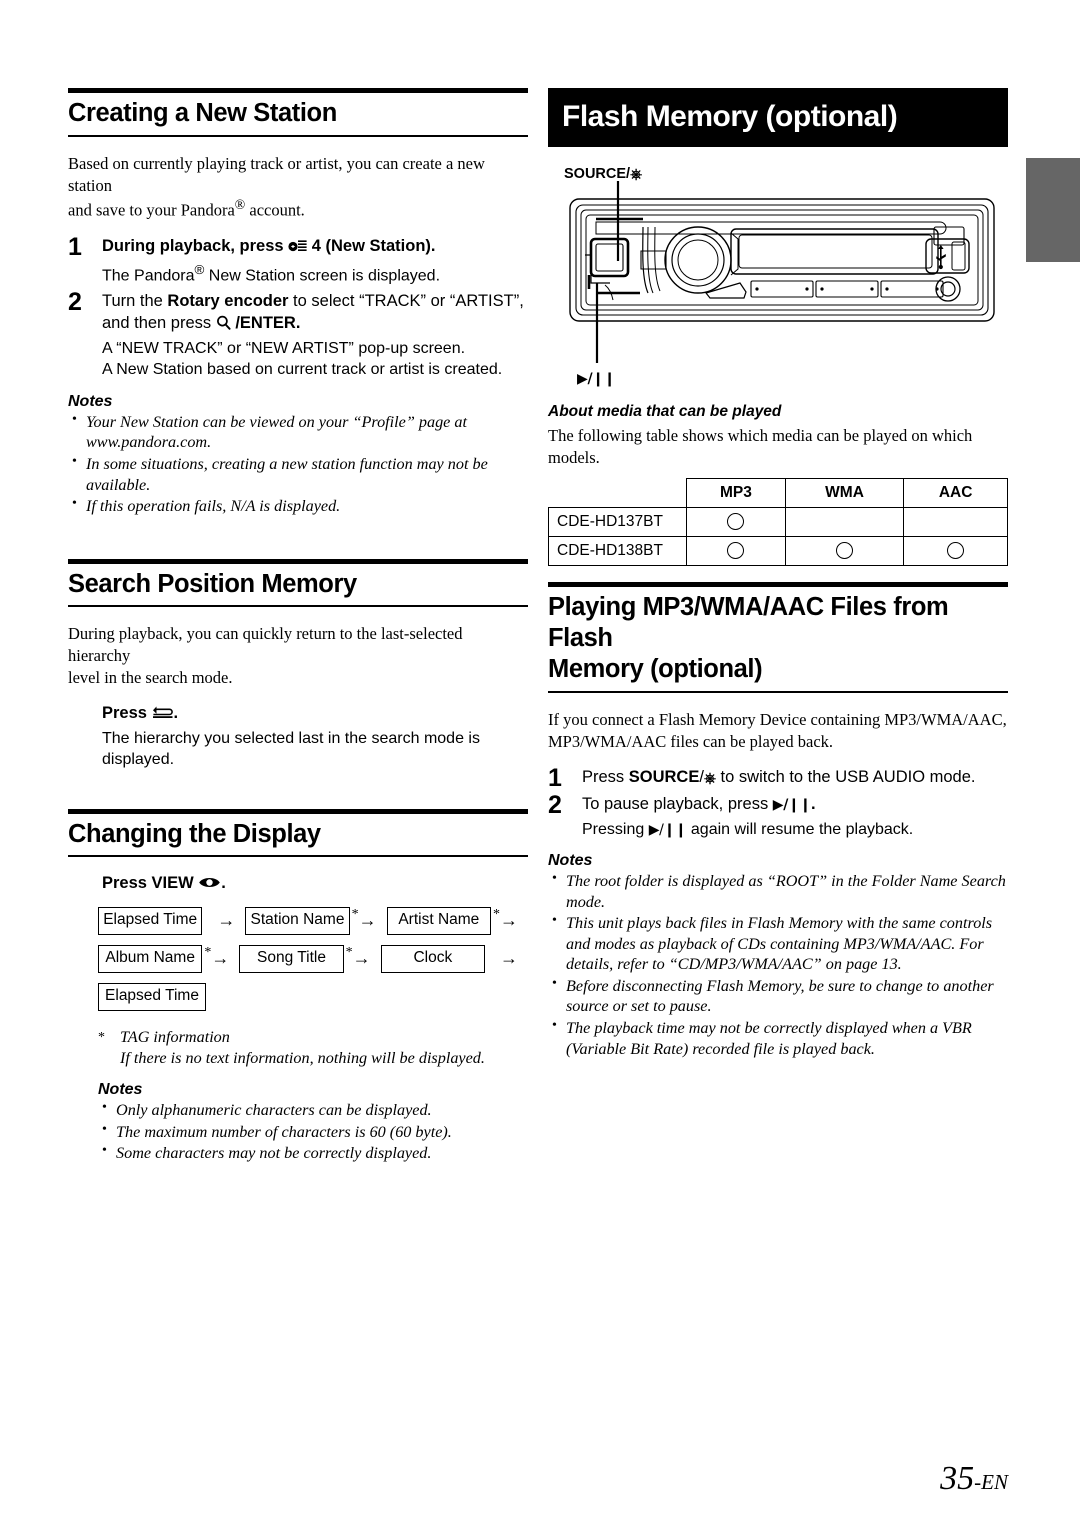  Describe the element at coordinates (151, 210) in the screenshot. I see `intro-line-2a: and save to your Pandora` at that location.